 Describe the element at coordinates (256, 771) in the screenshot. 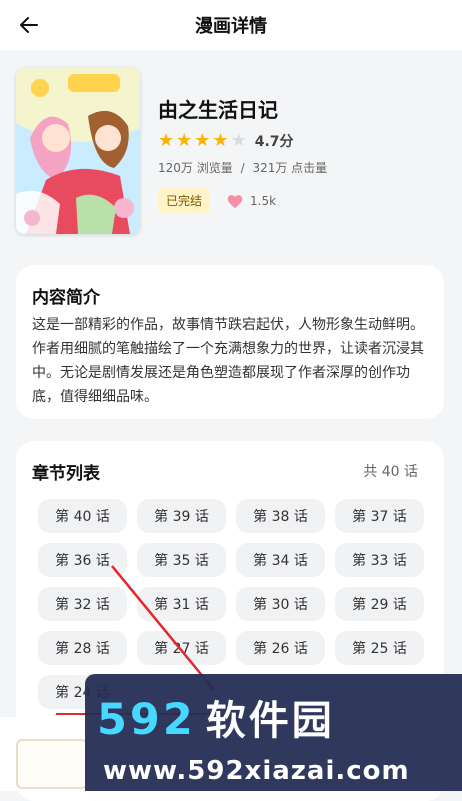

I see `watermark-url: www.592xiazai.com` at that location.